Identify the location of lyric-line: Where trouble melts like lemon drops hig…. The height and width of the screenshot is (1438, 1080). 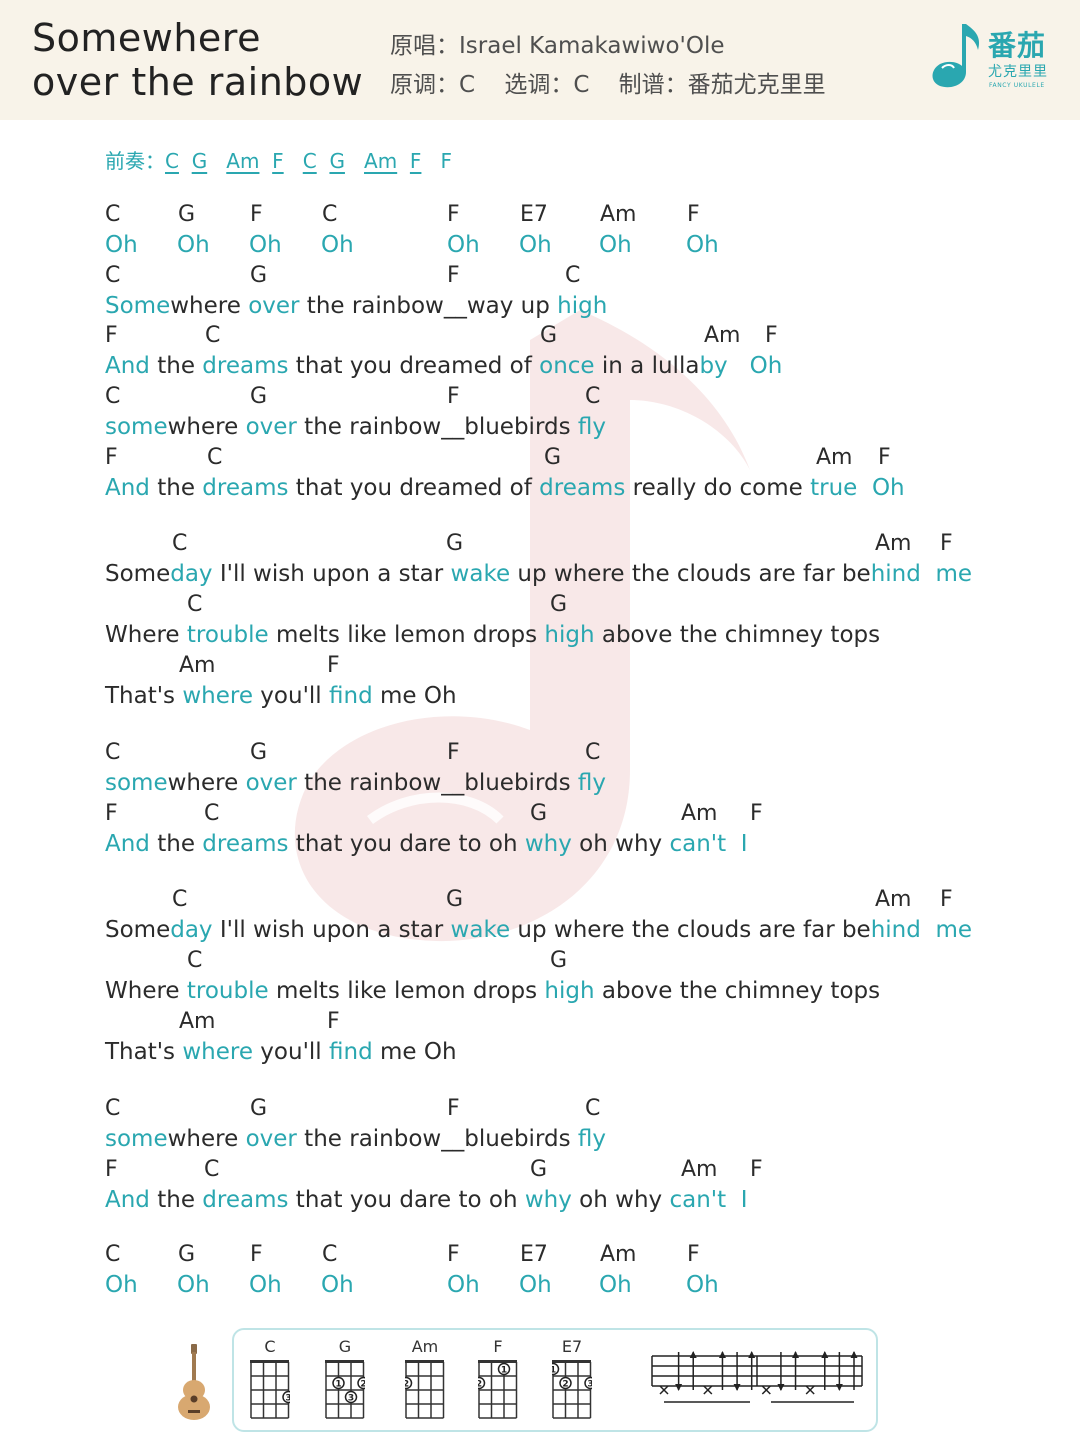
(492, 991).